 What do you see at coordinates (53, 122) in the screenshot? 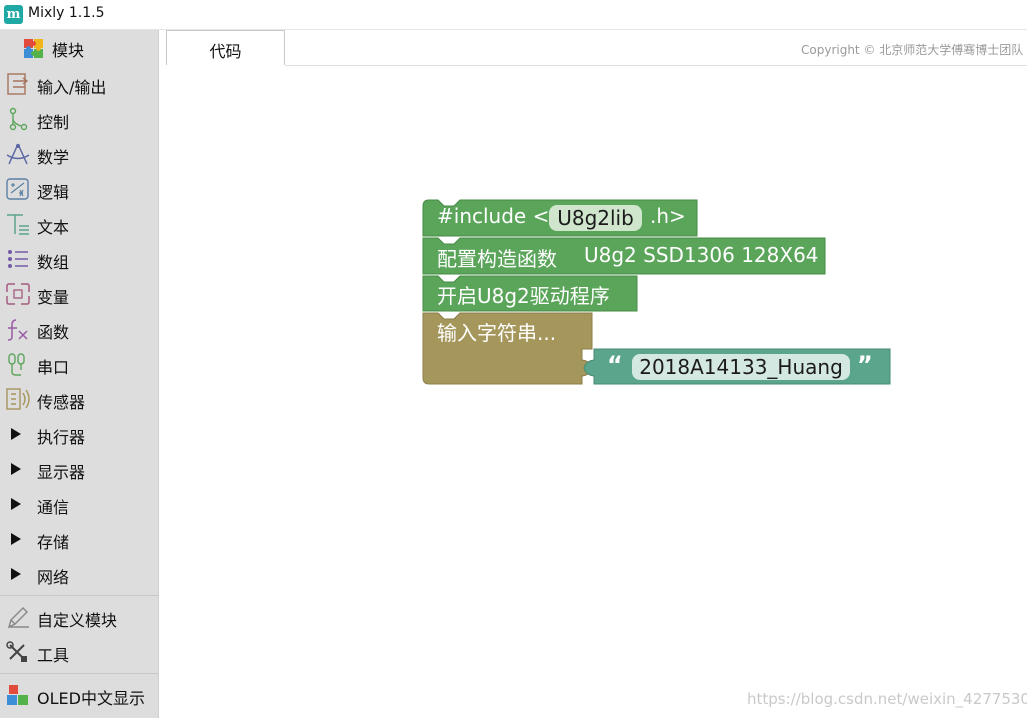
I see `category-label: 控制` at bounding box center [53, 122].